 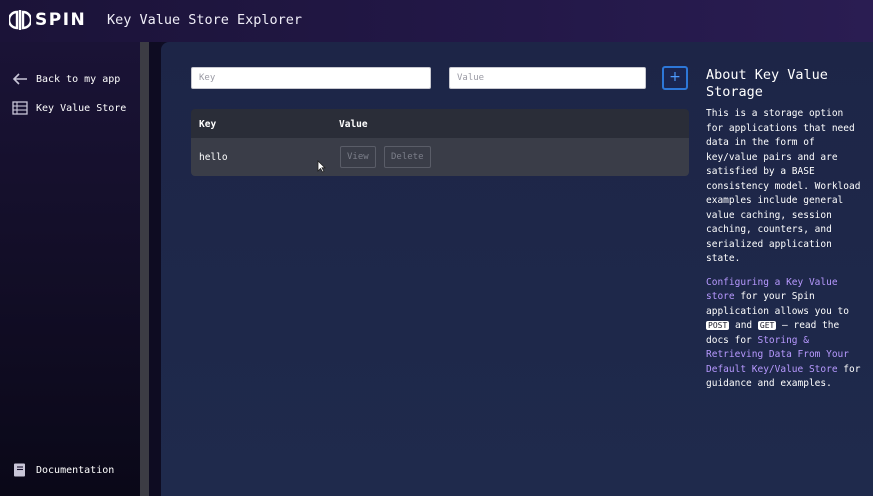 What do you see at coordinates (205, 20) in the screenshot?
I see `page-title: Key Value Store Explorer` at bounding box center [205, 20].